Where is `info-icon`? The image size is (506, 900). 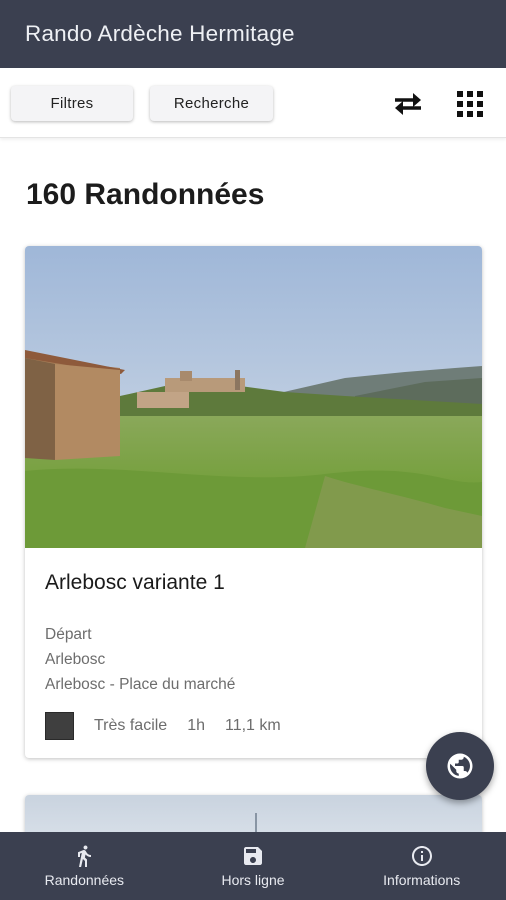 info-icon is located at coordinates (421, 856).